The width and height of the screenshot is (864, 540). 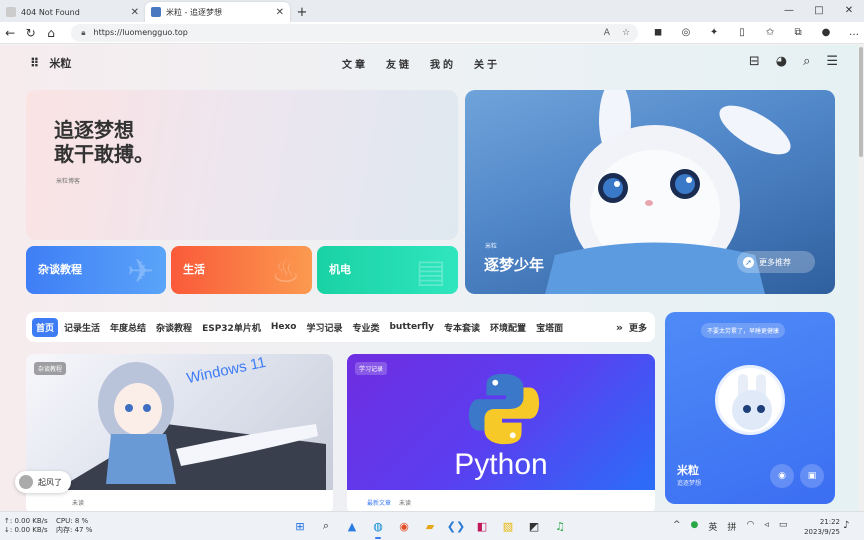 I want to click on read-aloud-icon: A, so click(x=607, y=33).